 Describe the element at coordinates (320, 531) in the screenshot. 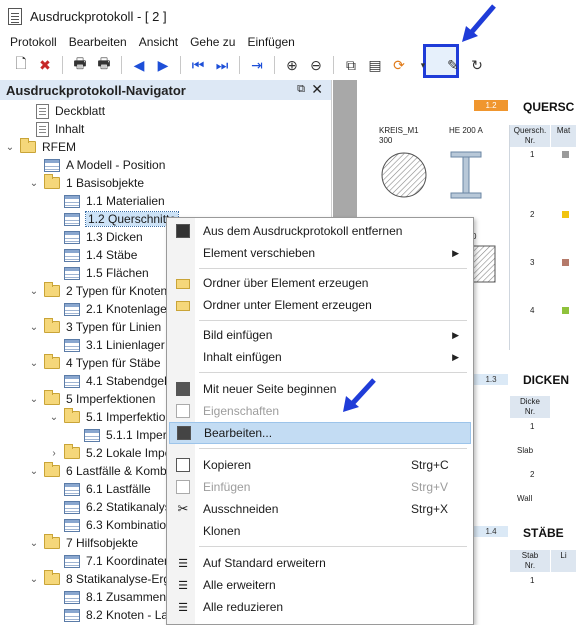

I see `menu-item-clone: Klonen` at that location.